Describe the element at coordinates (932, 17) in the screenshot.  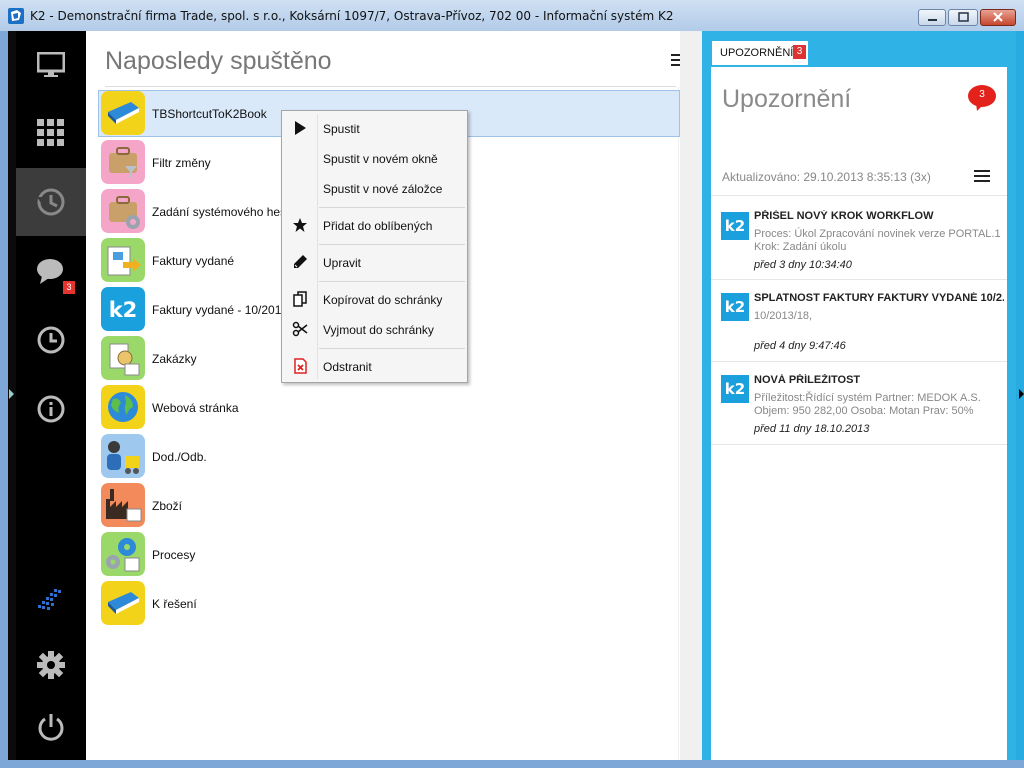
I see `minimize-button` at that location.